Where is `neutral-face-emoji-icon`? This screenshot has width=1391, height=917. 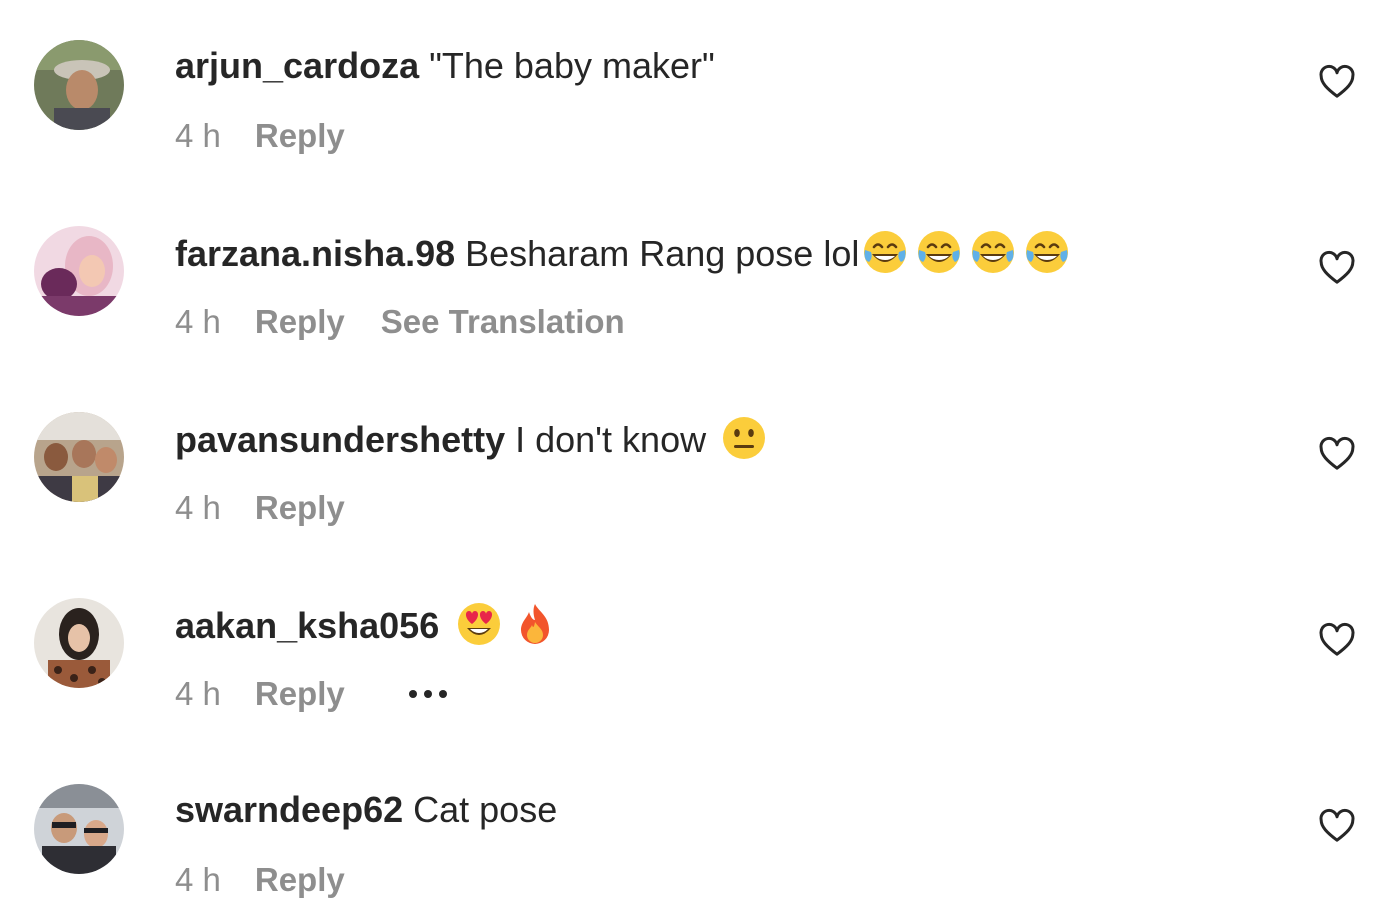 neutral-face-emoji-icon is located at coordinates (744, 438).